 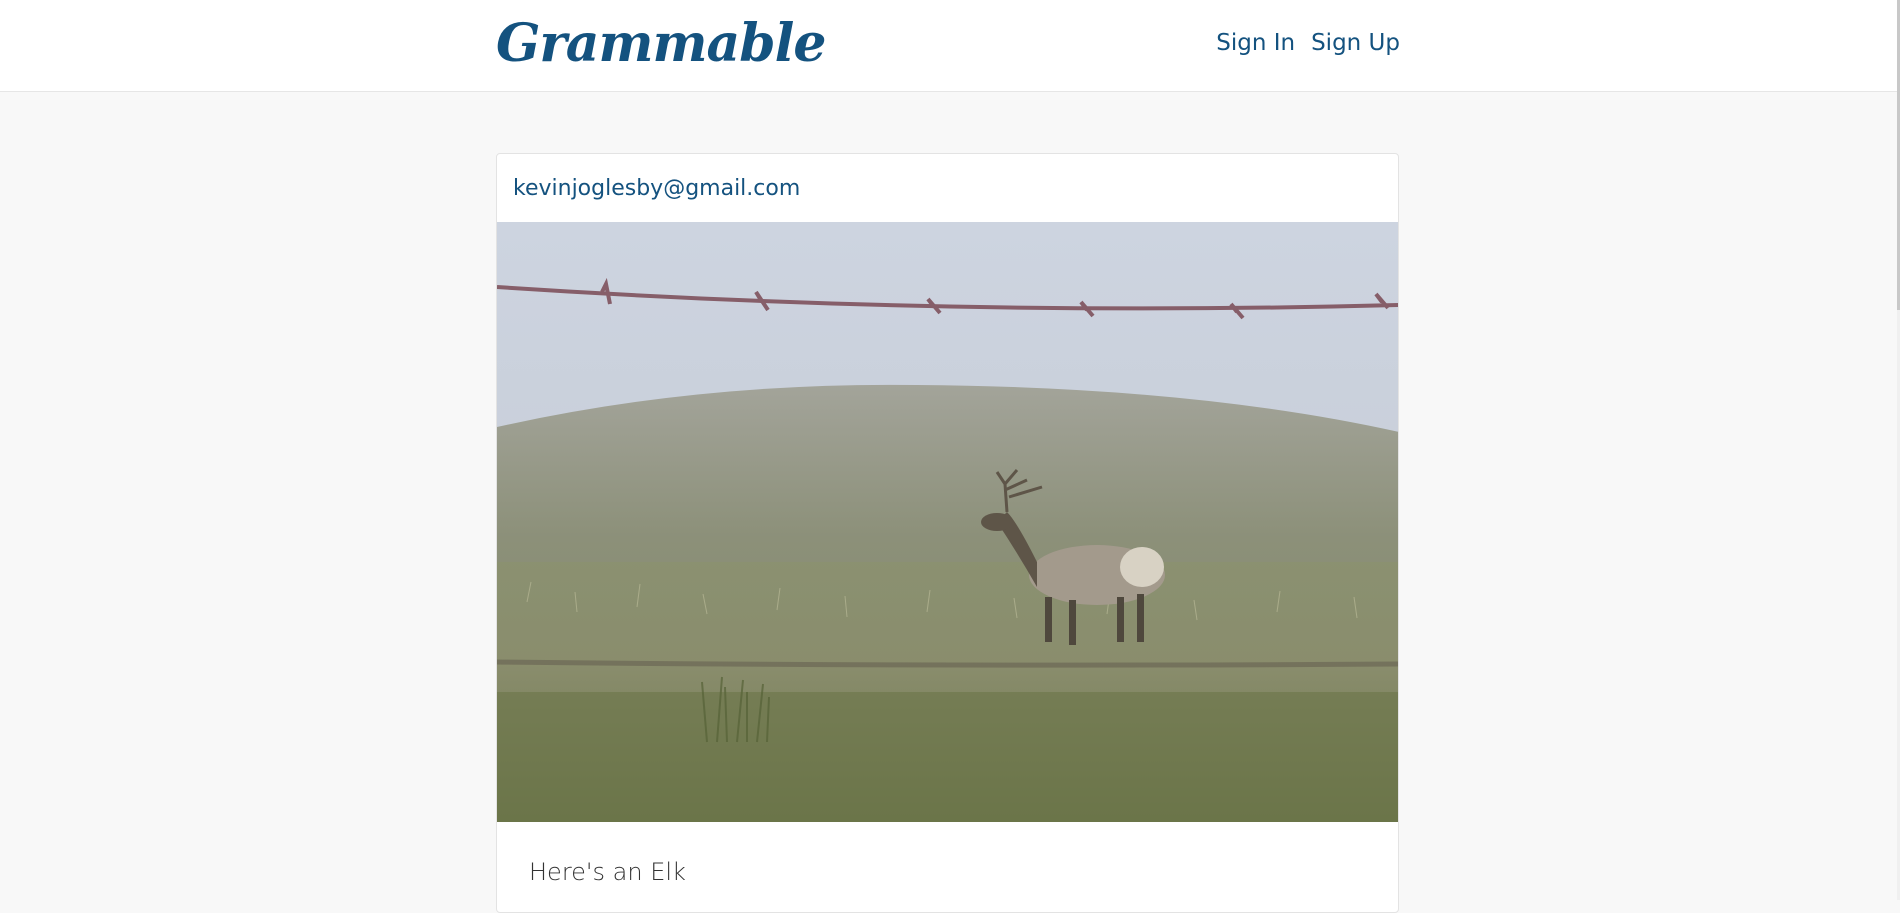 I want to click on sign-in-link: Sign In, so click(x=1255, y=43).